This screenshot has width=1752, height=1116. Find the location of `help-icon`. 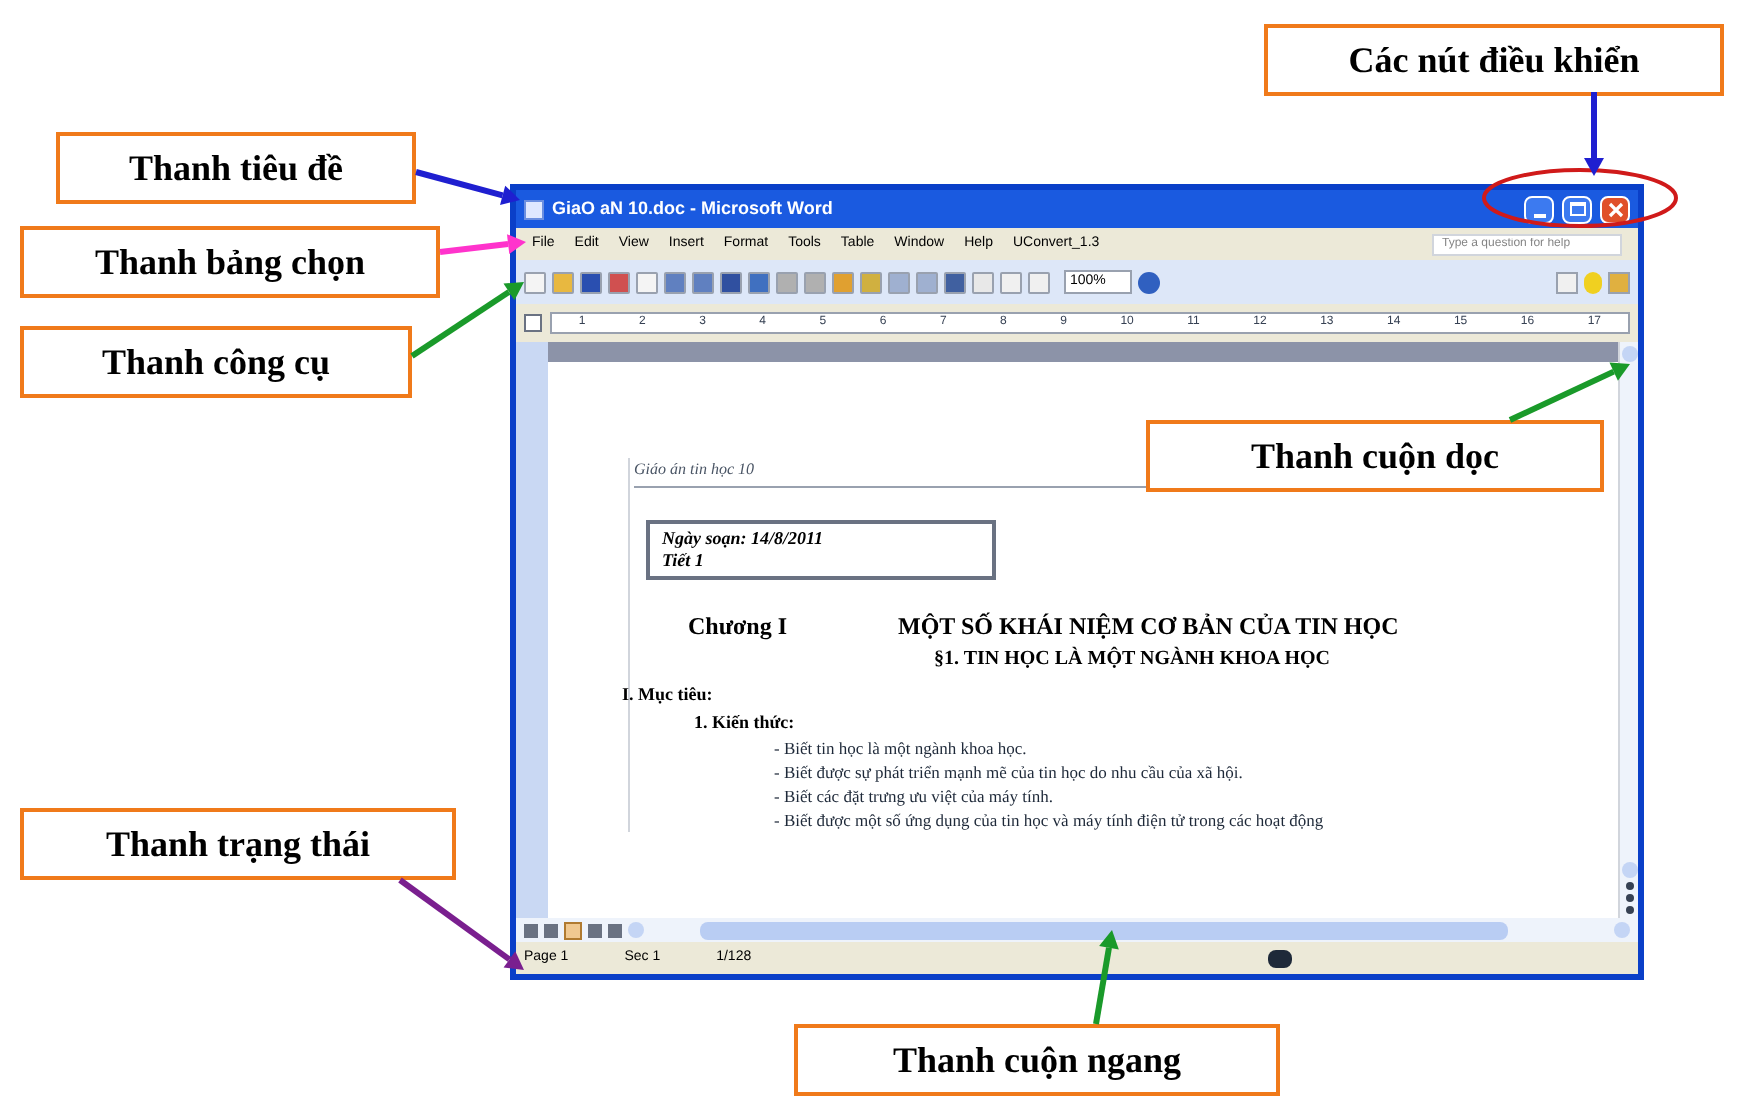

help-icon is located at coordinates (1149, 282).